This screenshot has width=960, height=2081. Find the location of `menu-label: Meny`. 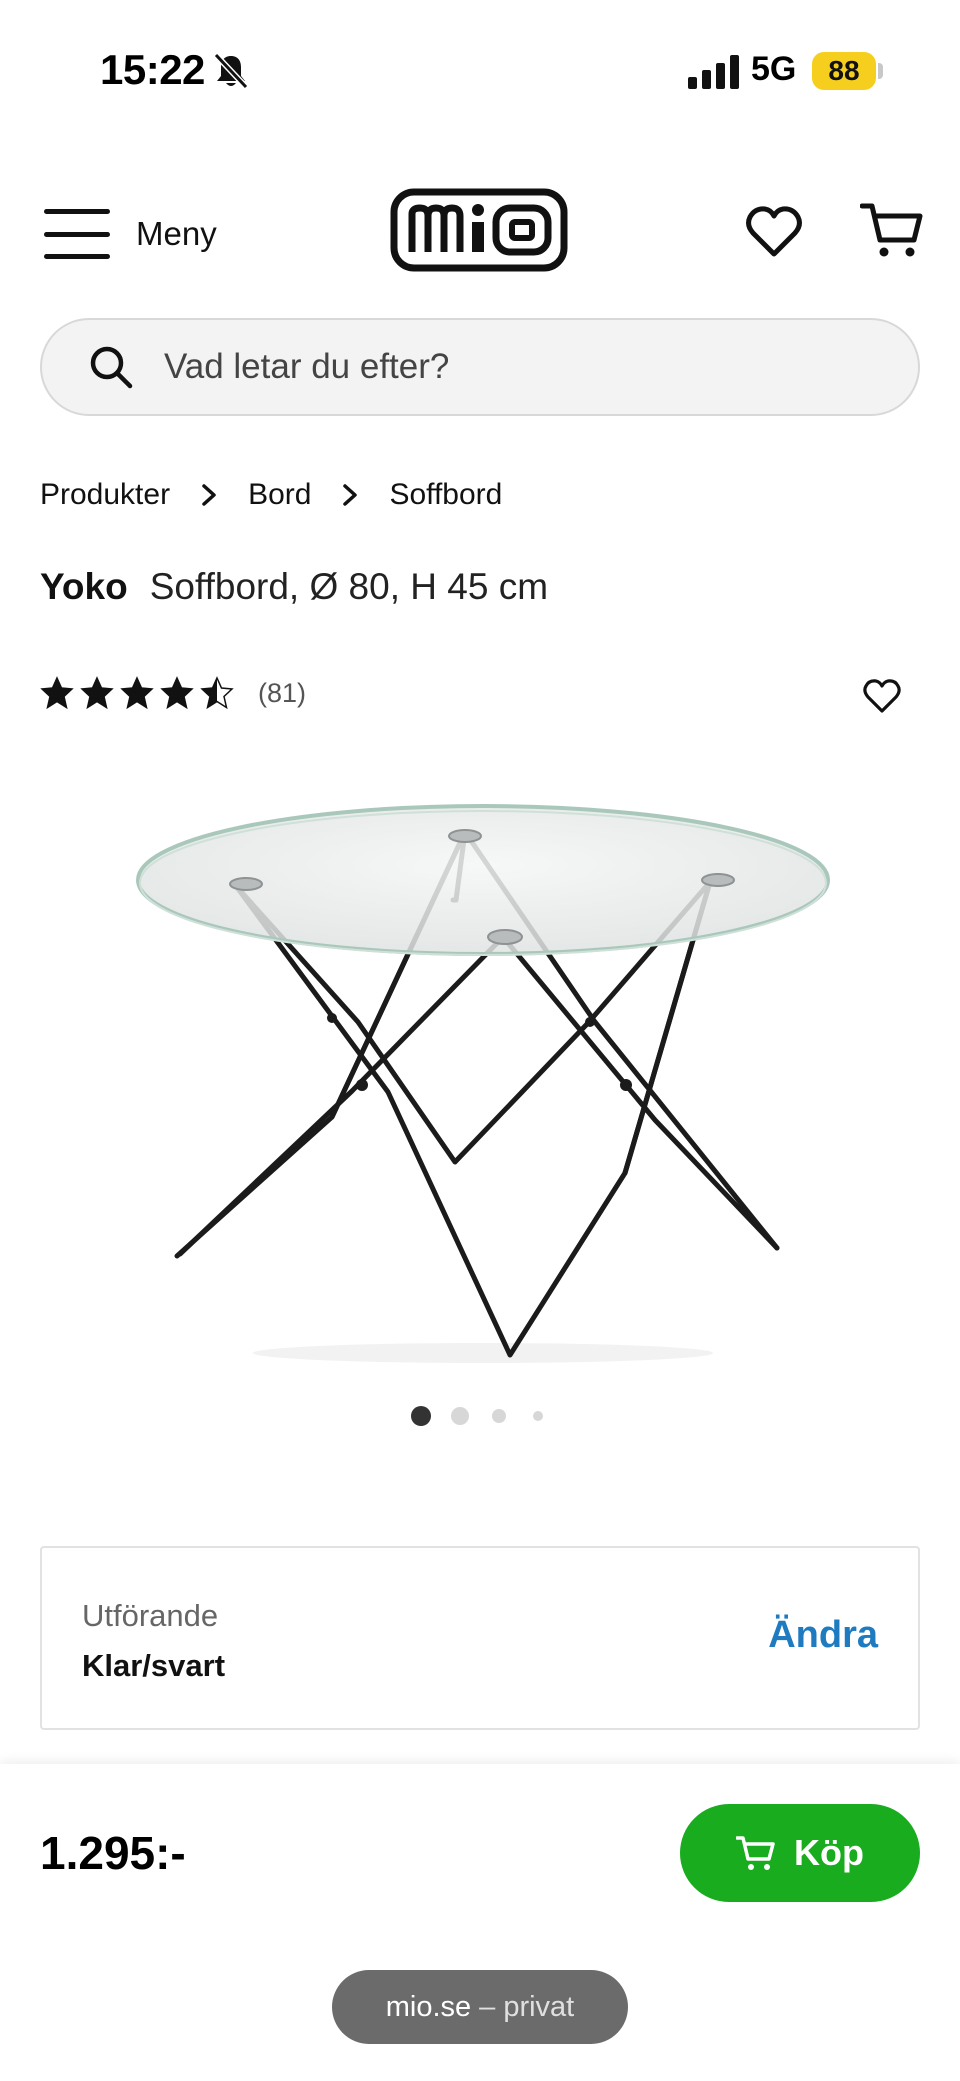

menu-label: Meny is located at coordinates (176, 233).